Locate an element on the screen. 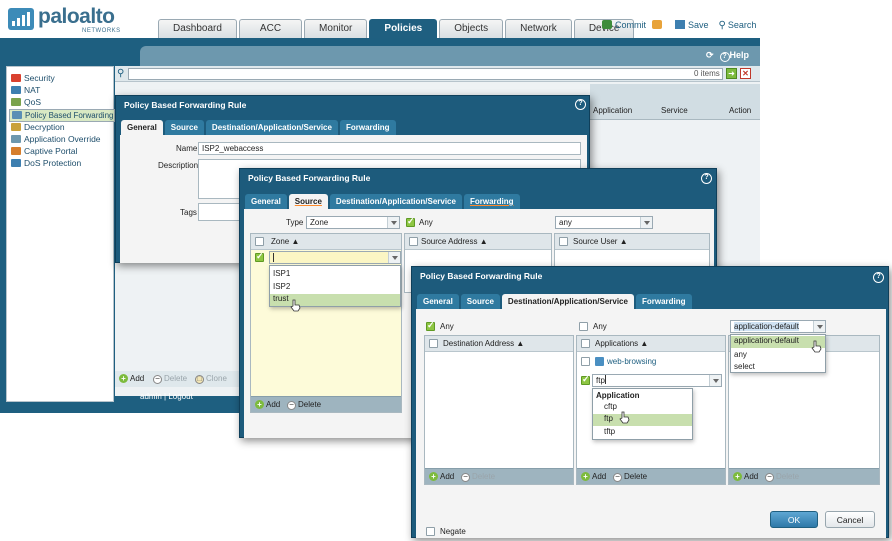 The image size is (892, 541). type-select: Zone is located at coordinates (353, 222).